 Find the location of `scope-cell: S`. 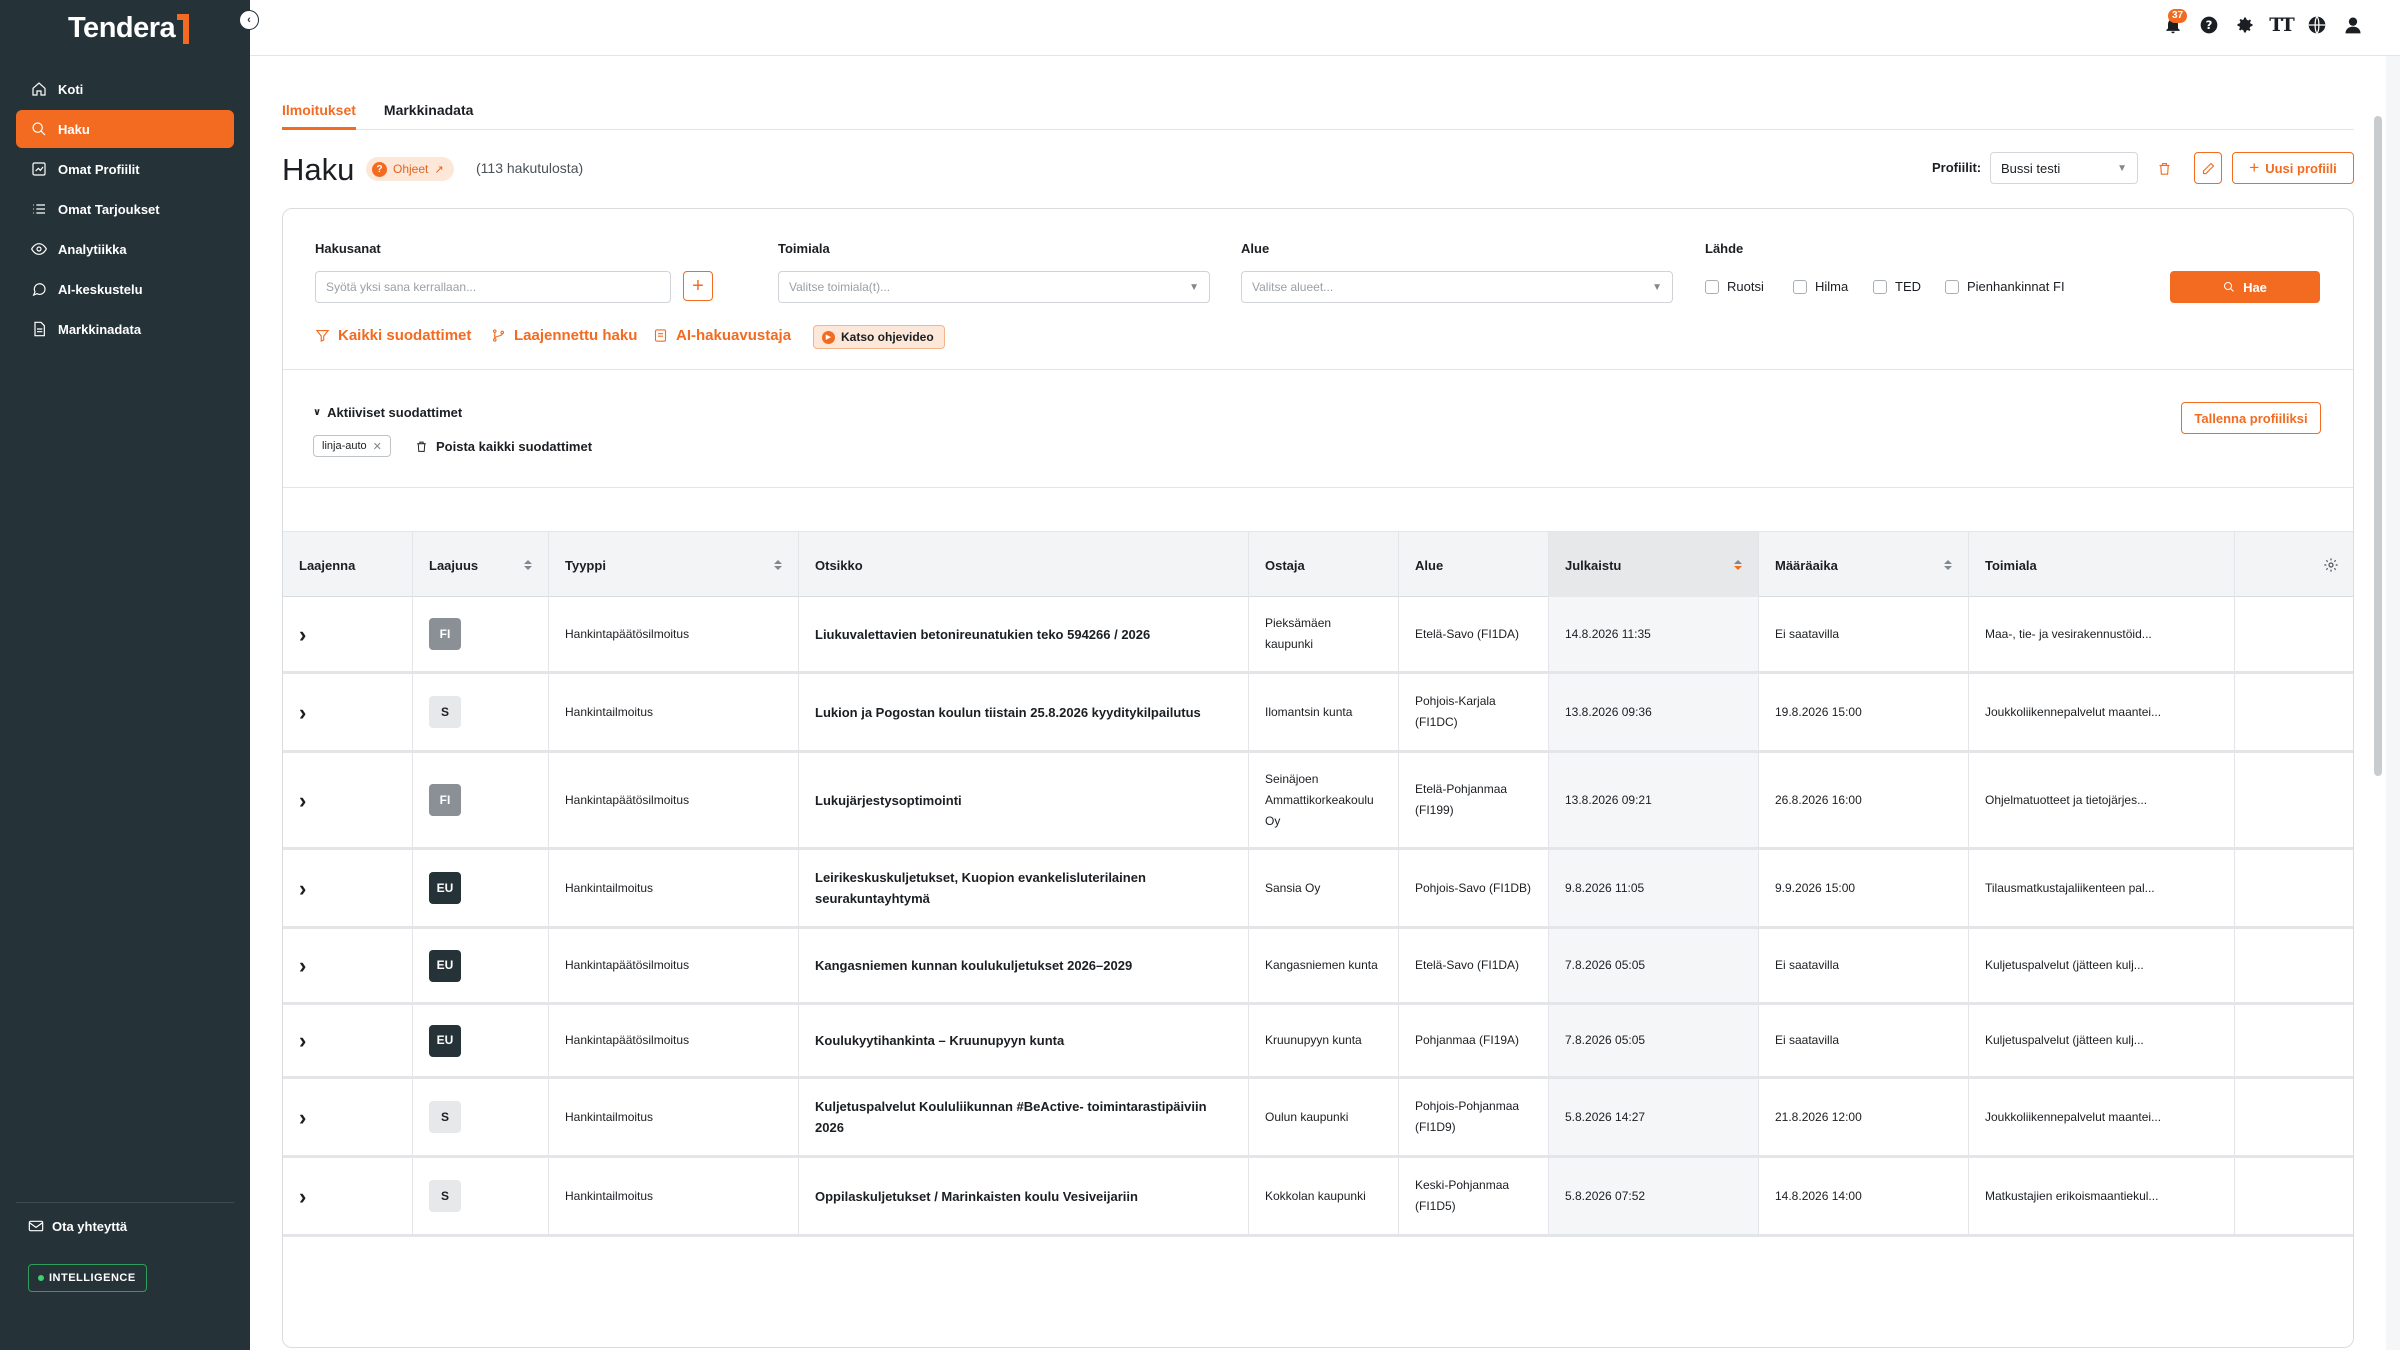

scope-cell: S is located at coordinates (481, 1196).